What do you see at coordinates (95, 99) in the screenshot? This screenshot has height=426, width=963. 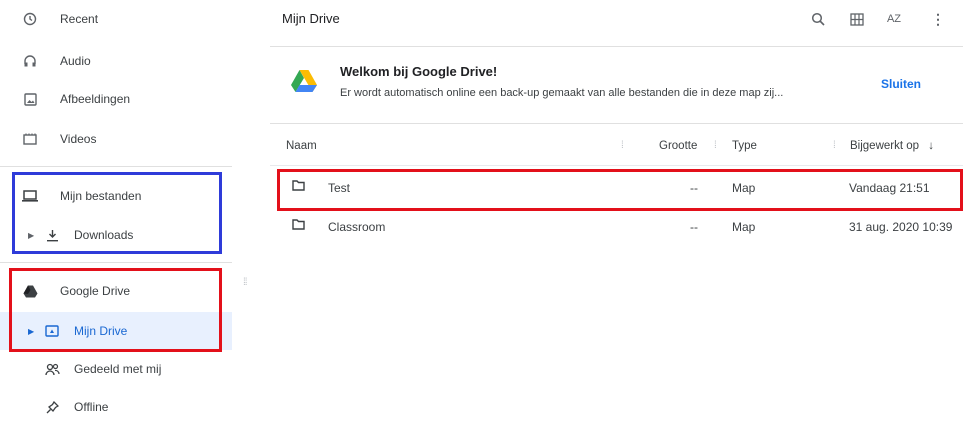 I see `sidebar-item-label: Afbeeldingen` at bounding box center [95, 99].